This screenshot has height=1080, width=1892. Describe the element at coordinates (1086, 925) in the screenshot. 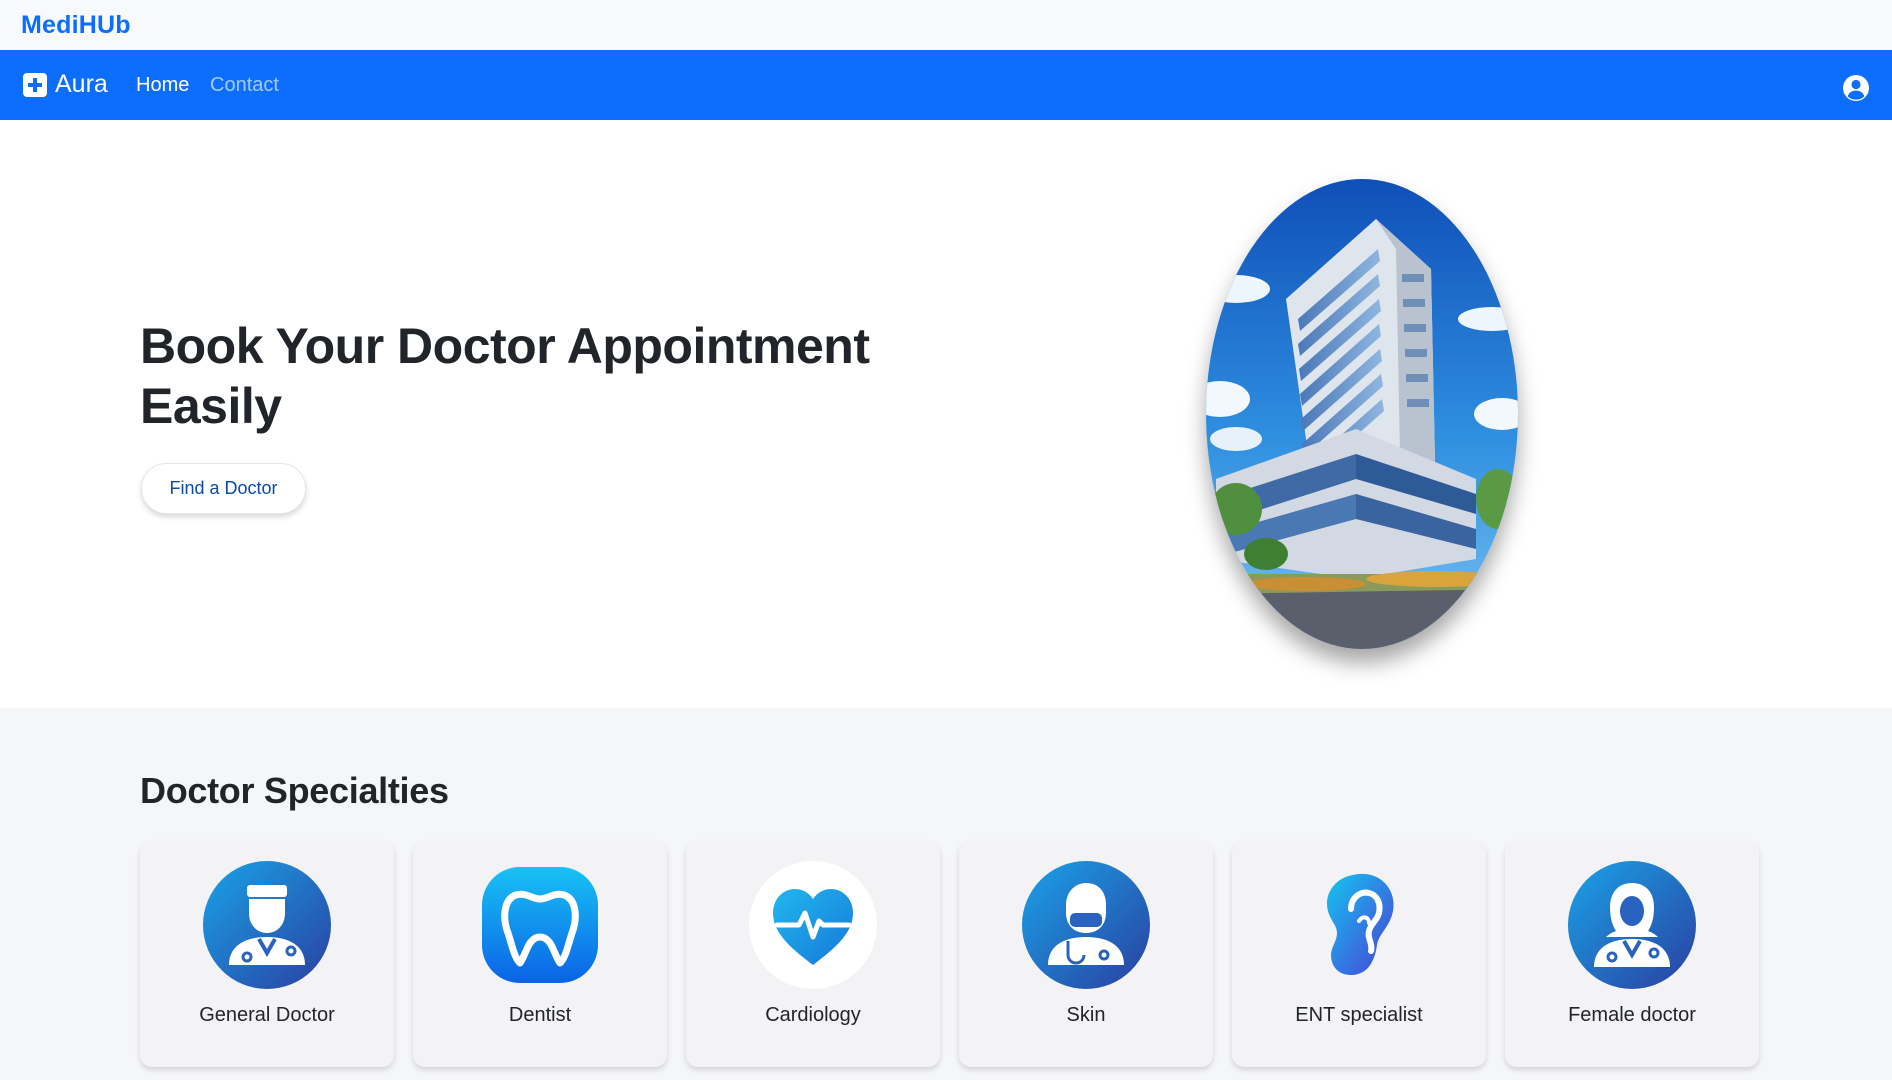

I see `doctor-mask-icon` at that location.